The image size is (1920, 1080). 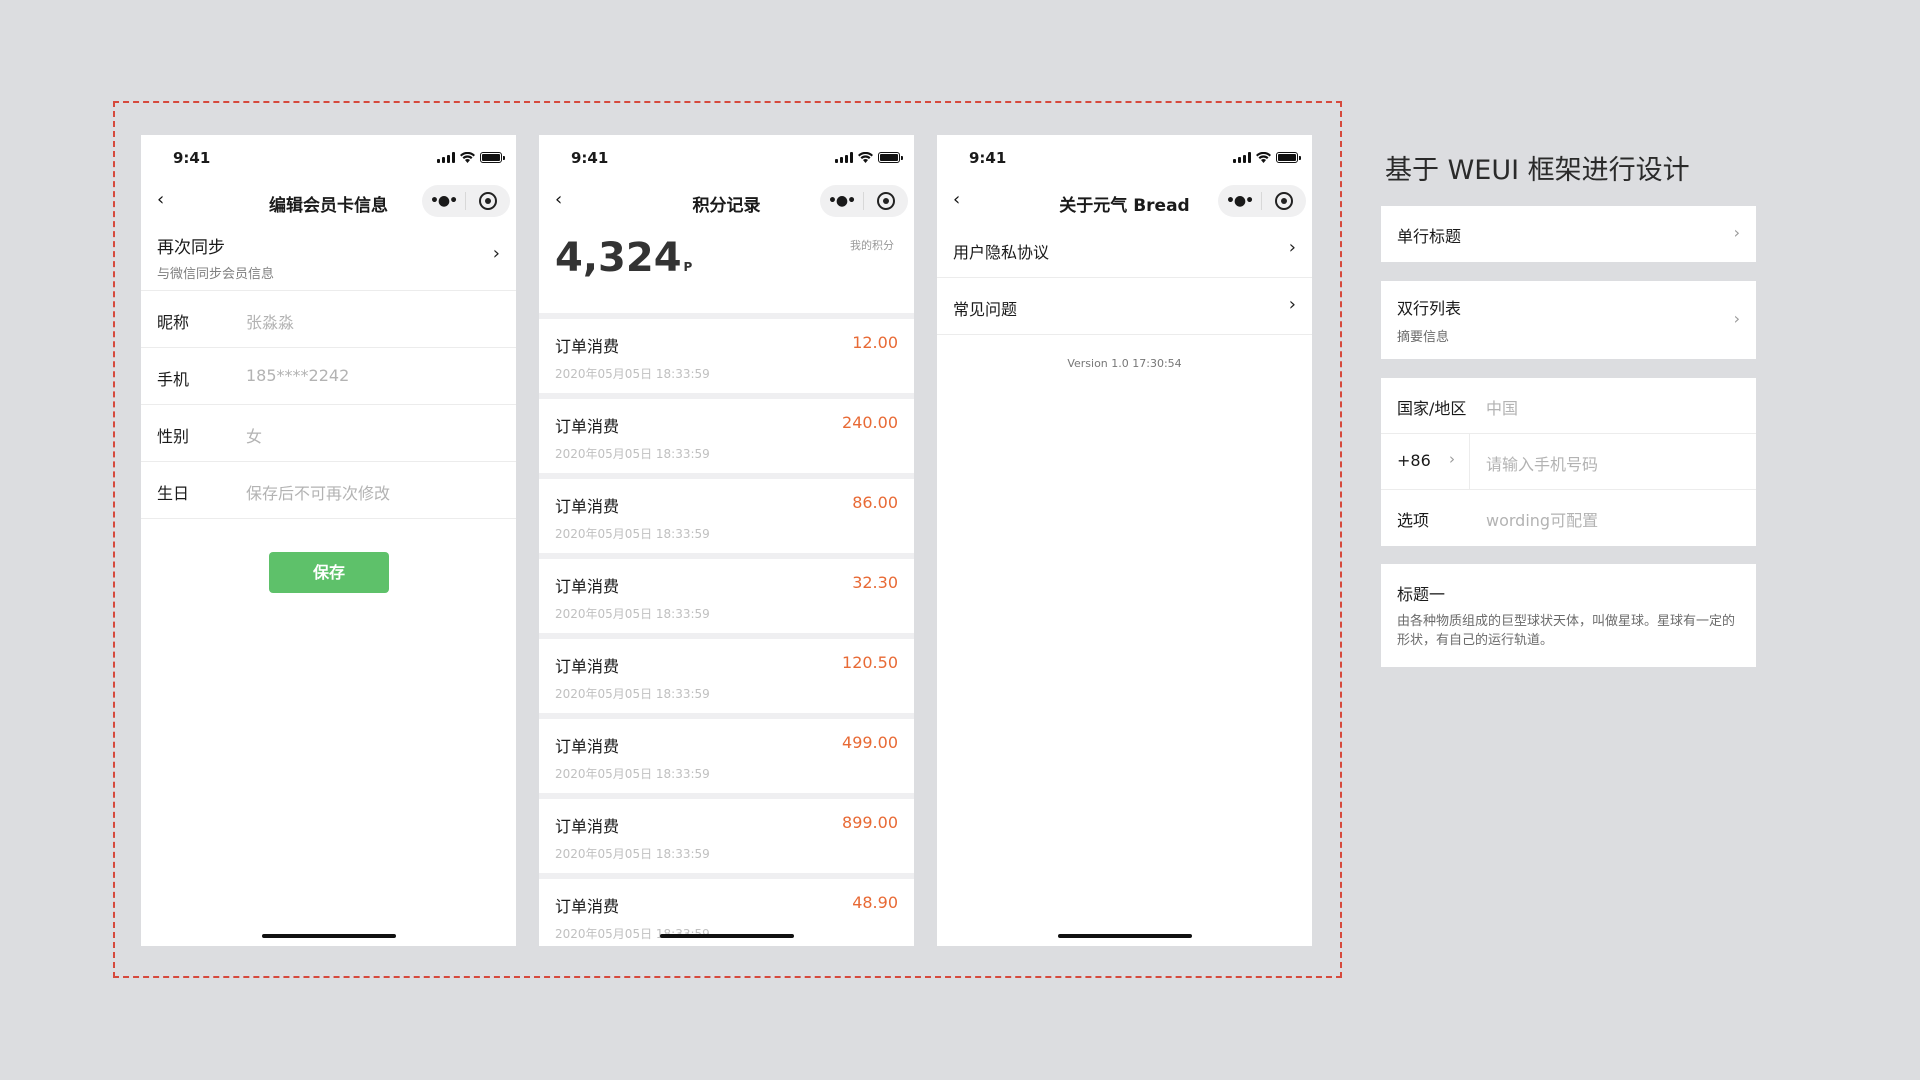 What do you see at coordinates (1421, 594) in the screenshot?
I see `article-title: 标题一` at bounding box center [1421, 594].